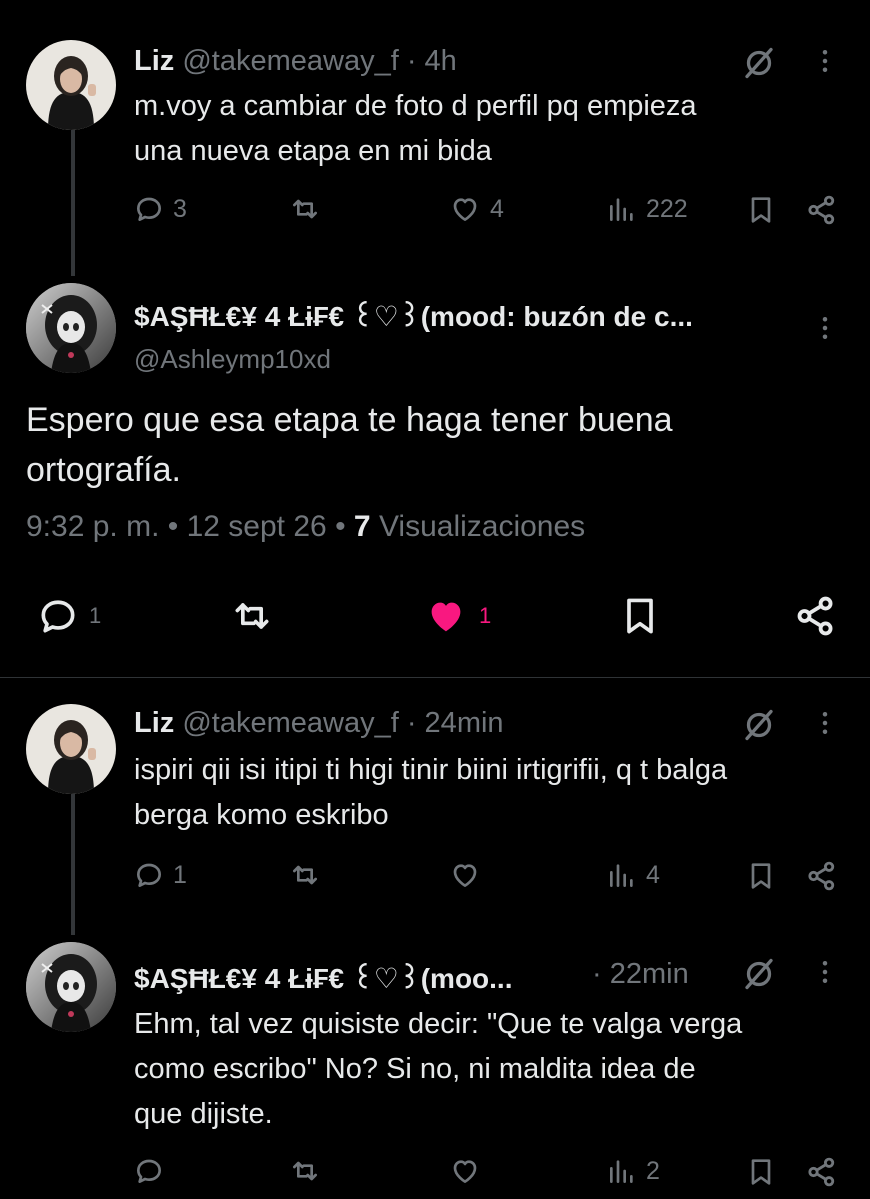 The height and width of the screenshot is (1199, 870). I want to click on views-count: 7, so click(362, 526).